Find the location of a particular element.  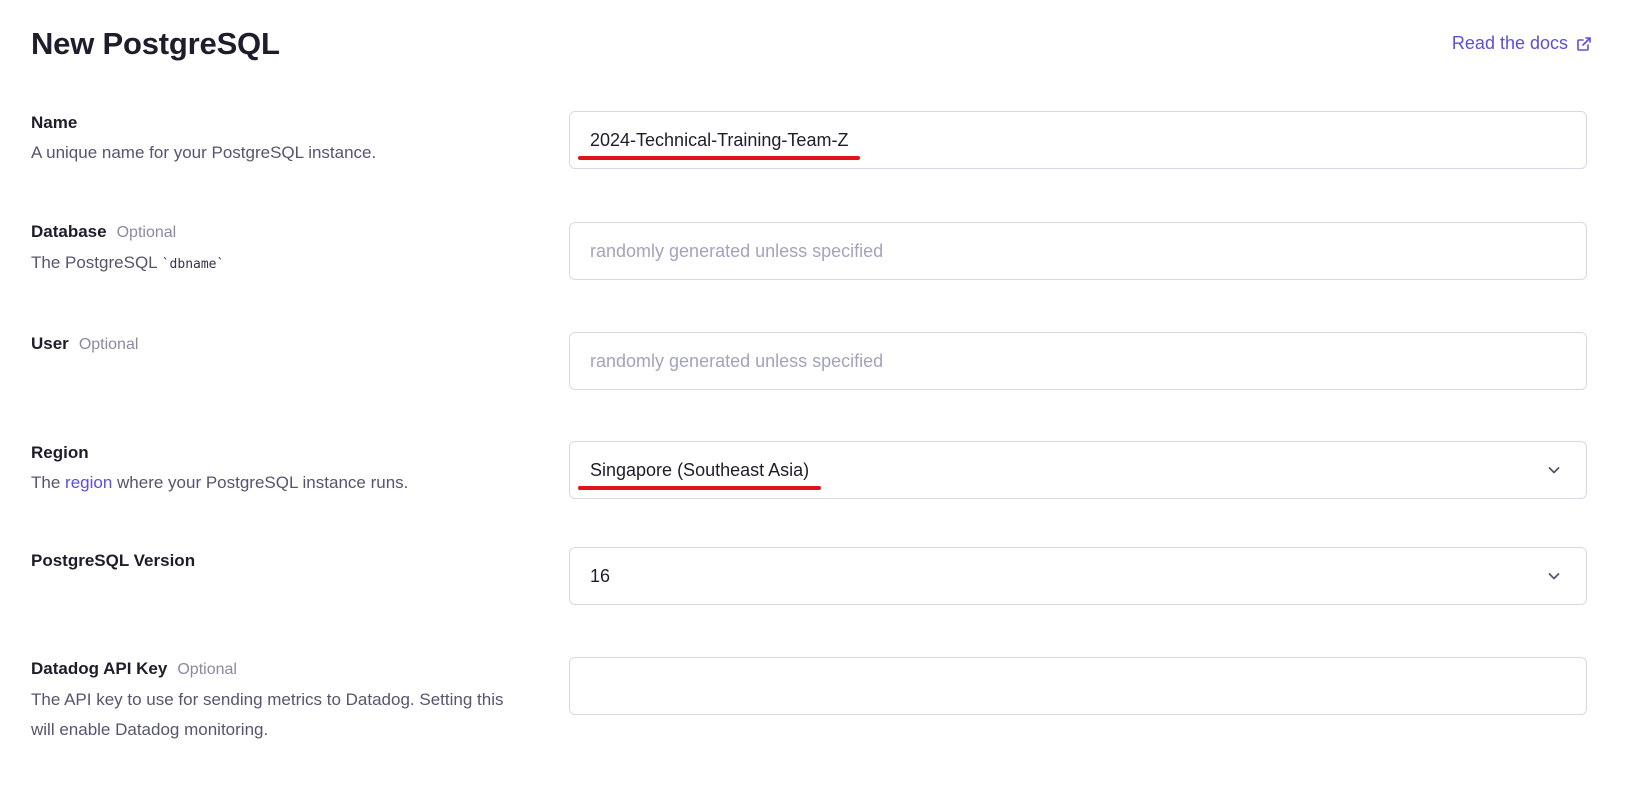

database-input-placeholder: randomly generated unless specified is located at coordinates (737, 250).